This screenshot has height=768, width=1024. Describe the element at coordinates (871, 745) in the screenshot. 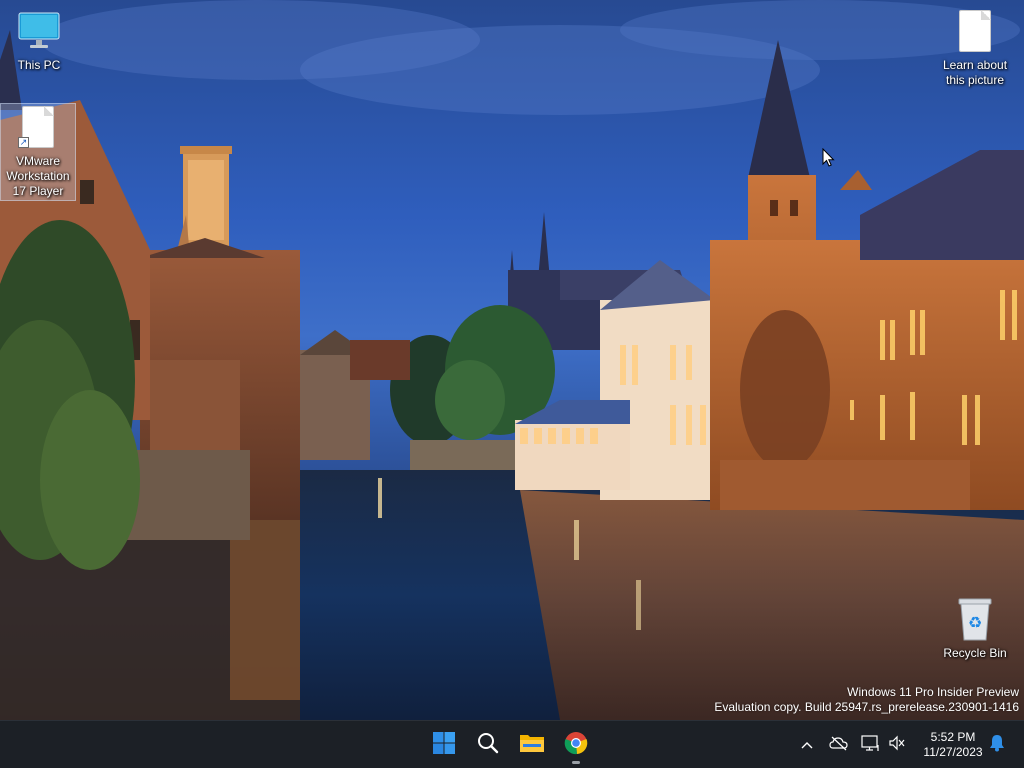

I see `network-display-icon` at that location.